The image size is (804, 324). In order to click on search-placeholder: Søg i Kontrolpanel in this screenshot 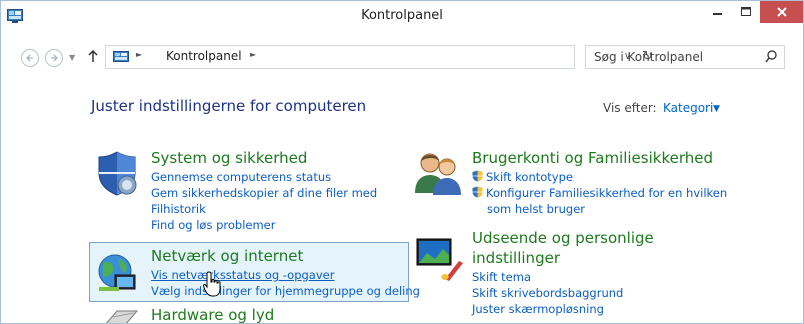, I will do `click(649, 57)`.